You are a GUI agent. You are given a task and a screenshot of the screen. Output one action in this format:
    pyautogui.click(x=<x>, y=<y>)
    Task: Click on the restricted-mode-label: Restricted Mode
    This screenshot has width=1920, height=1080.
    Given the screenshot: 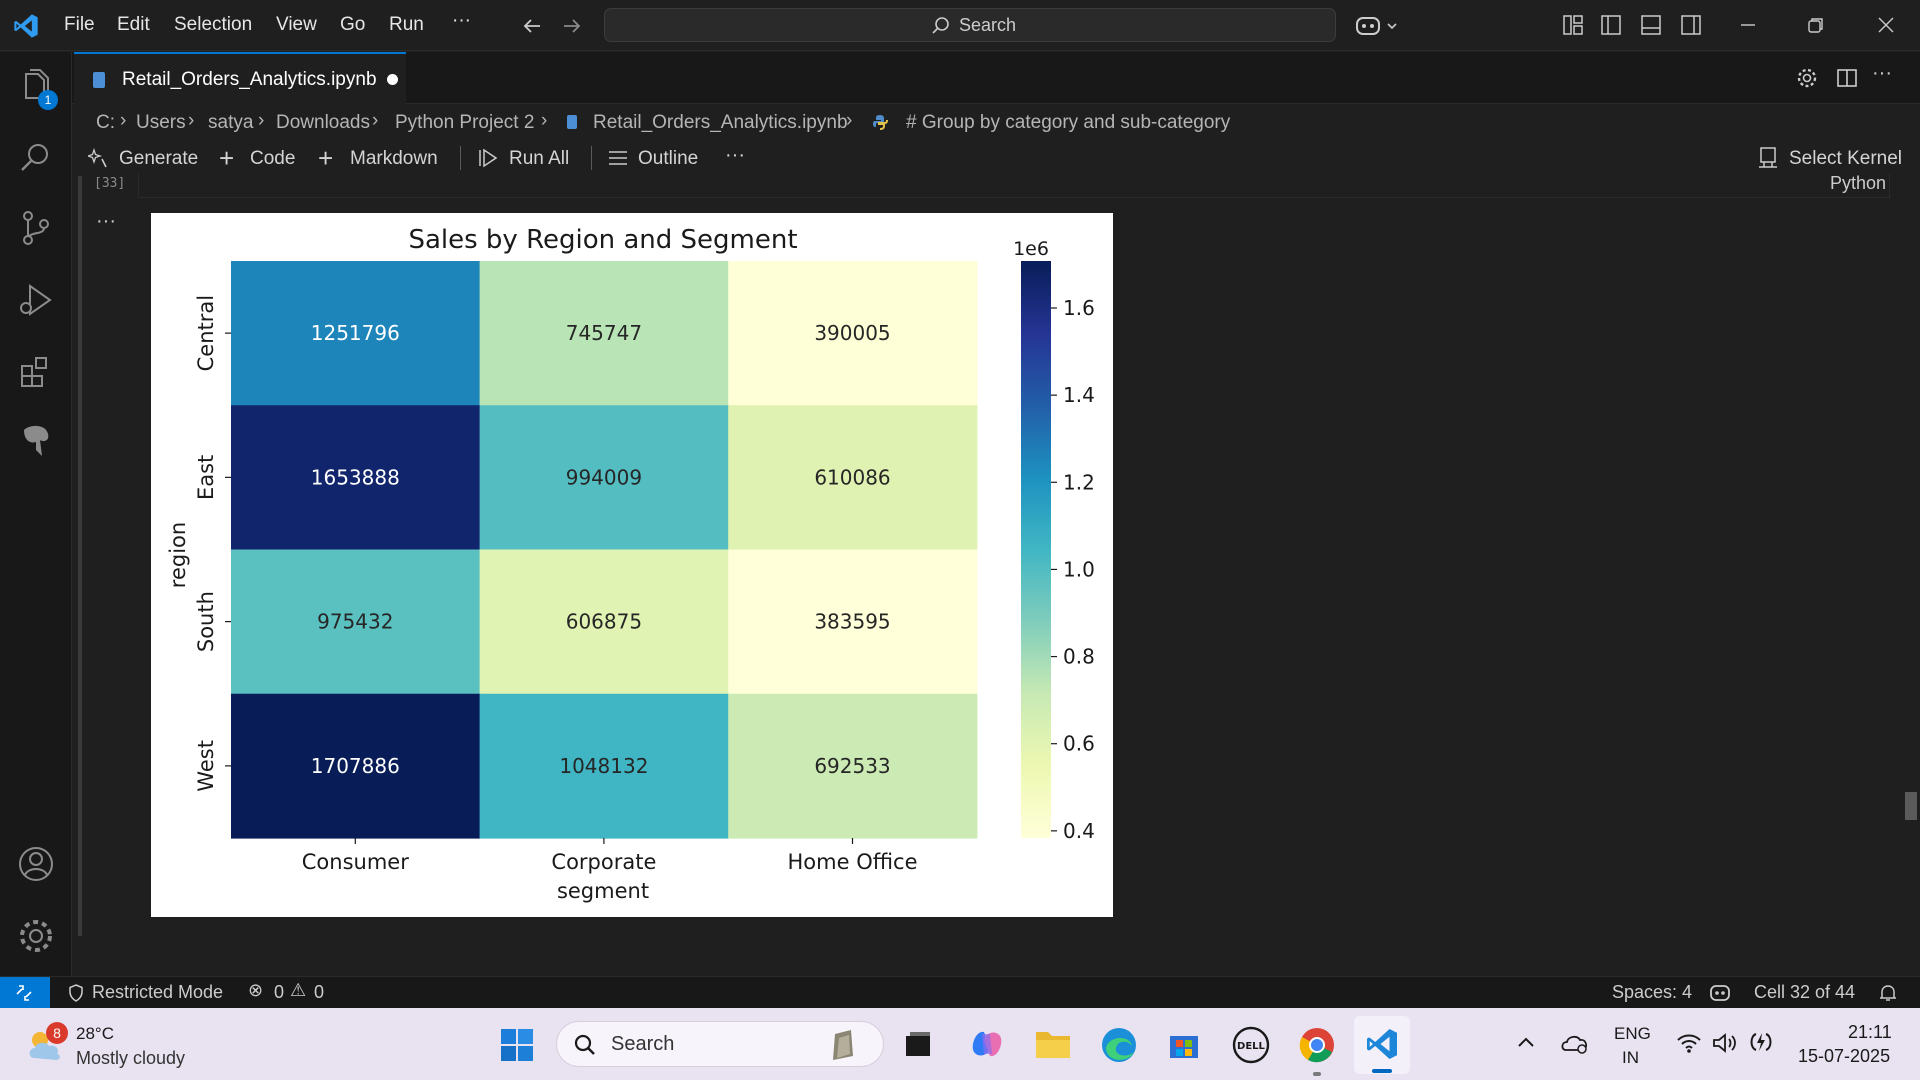 What is the action you would take?
    pyautogui.click(x=158, y=992)
    